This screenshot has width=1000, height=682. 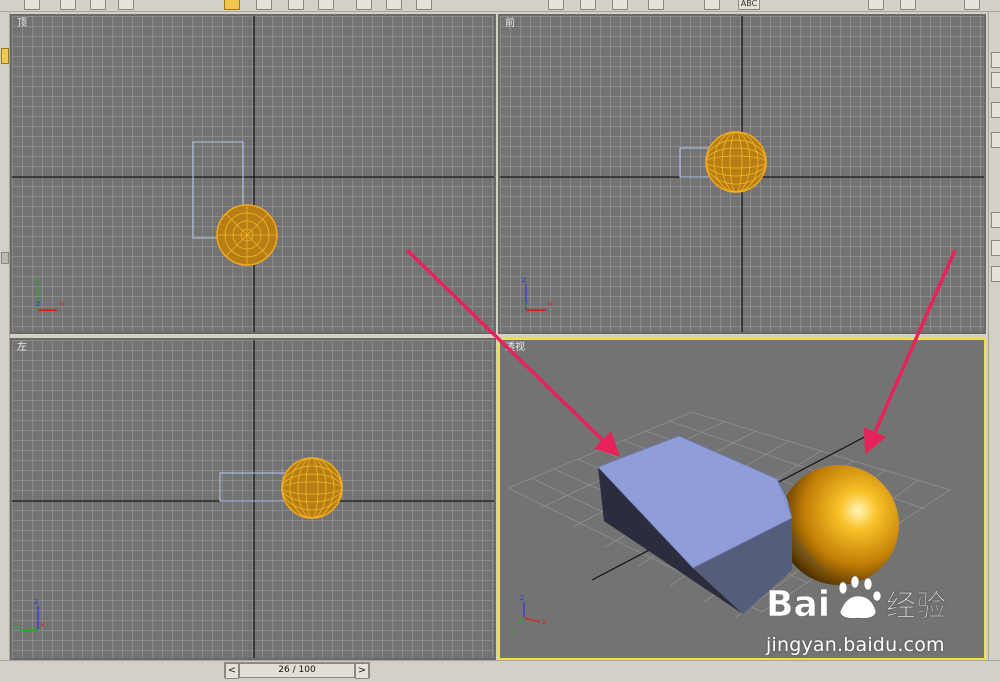 What do you see at coordinates (98, 5) in the screenshot?
I see `unlink-icon` at bounding box center [98, 5].